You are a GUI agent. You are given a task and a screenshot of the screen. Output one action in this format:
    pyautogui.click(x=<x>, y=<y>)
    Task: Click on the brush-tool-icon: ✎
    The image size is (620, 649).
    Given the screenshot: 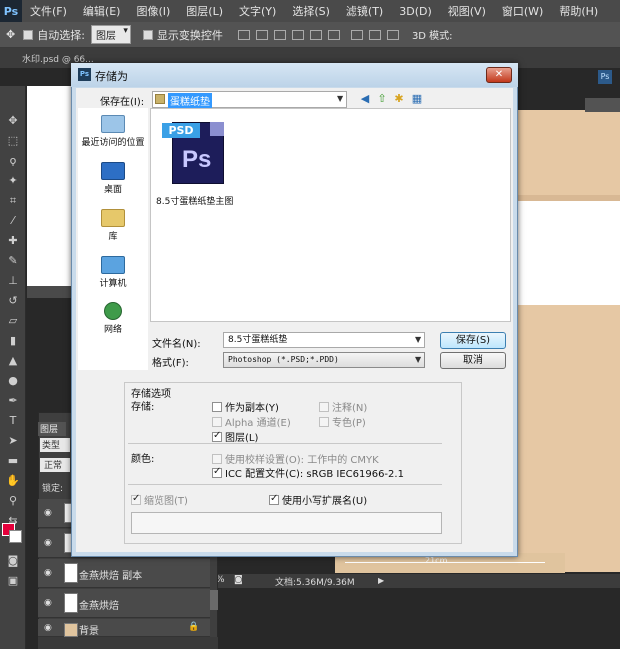 What is the action you would take?
    pyautogui.click(x=13, y=261)
    